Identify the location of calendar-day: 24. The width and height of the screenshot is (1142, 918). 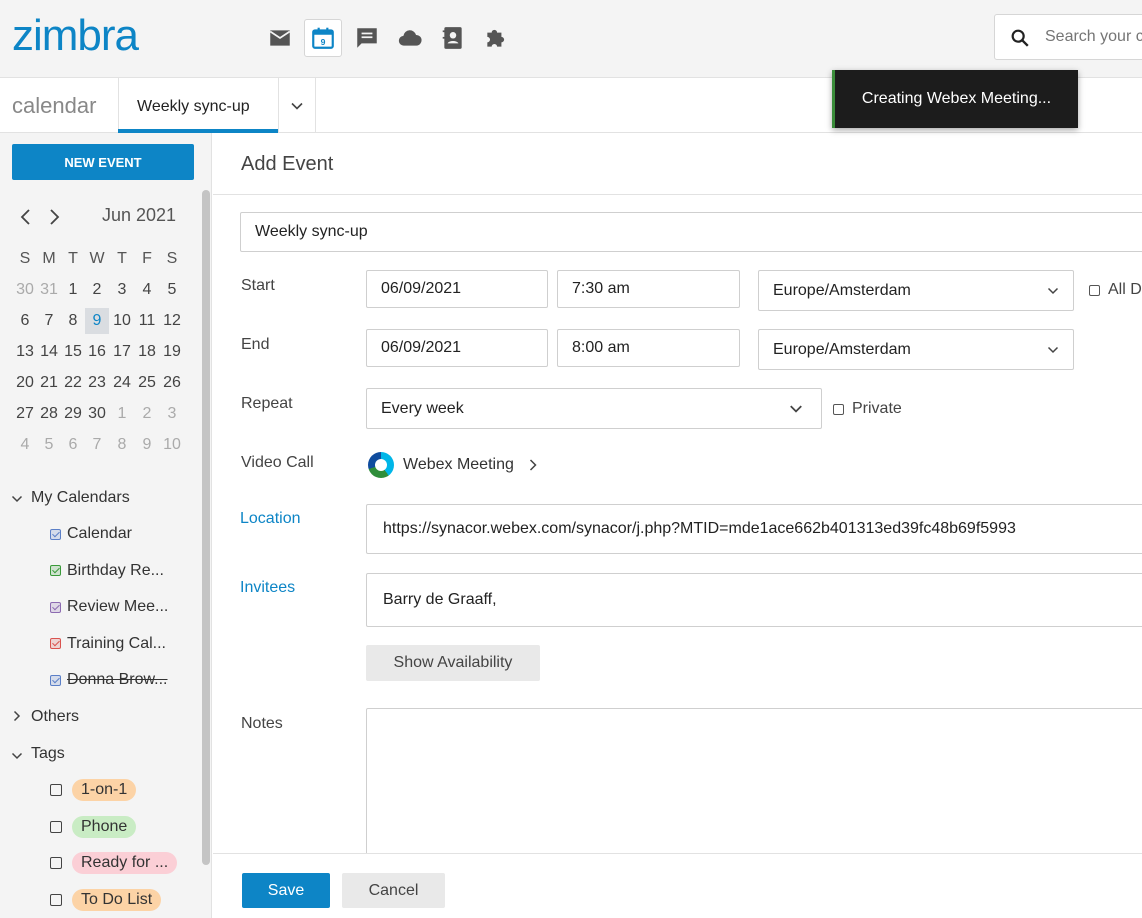
(122, 383).